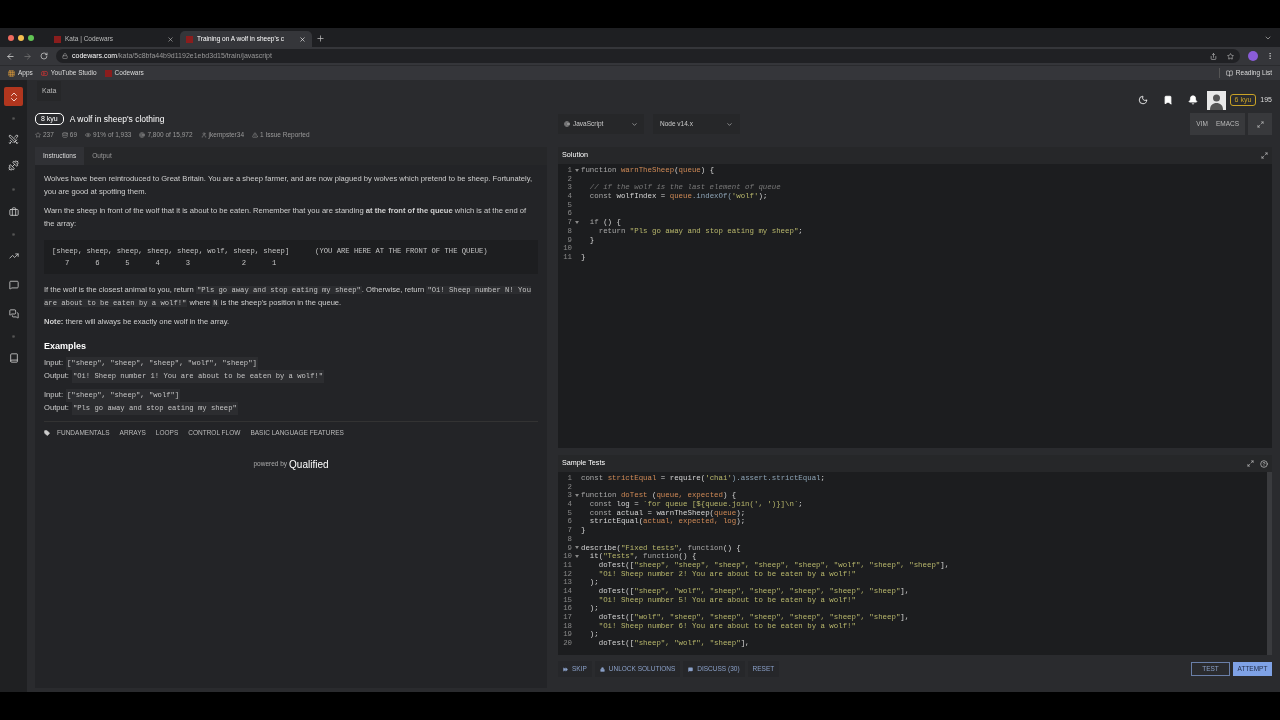 This screenshot has height=720, width=1280. I want to click on reload-icon, so click(44, 56).